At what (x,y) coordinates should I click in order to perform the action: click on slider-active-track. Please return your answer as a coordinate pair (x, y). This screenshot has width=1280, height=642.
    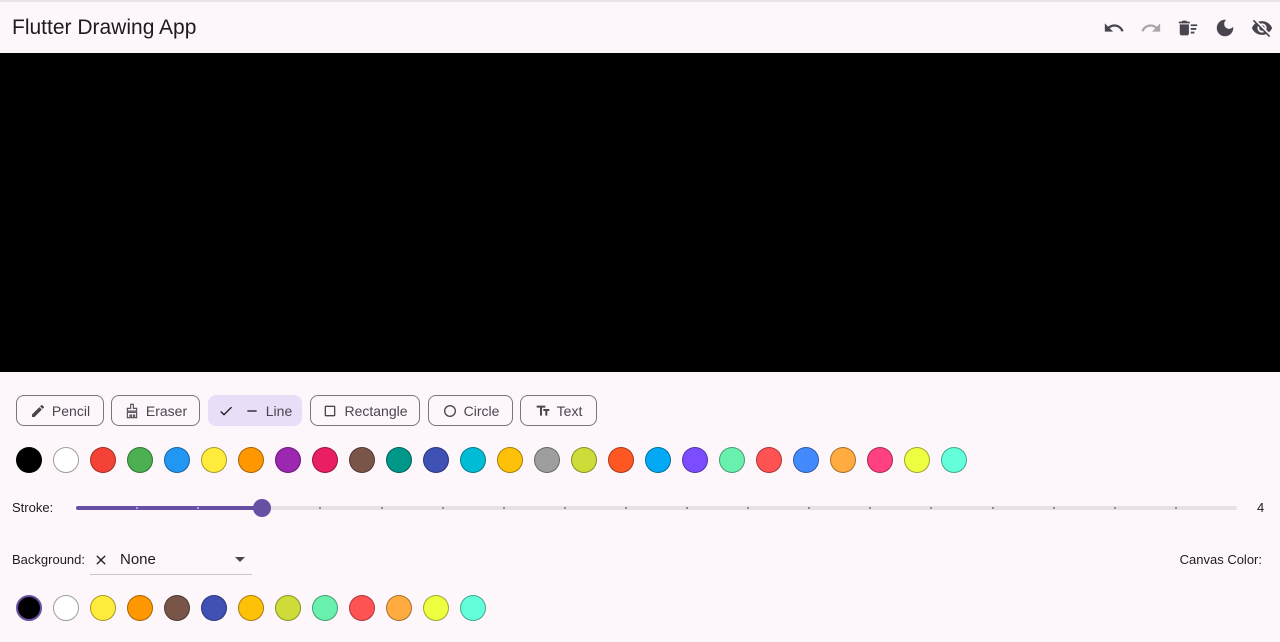
    Looking at the image, I should click on (169, 508).